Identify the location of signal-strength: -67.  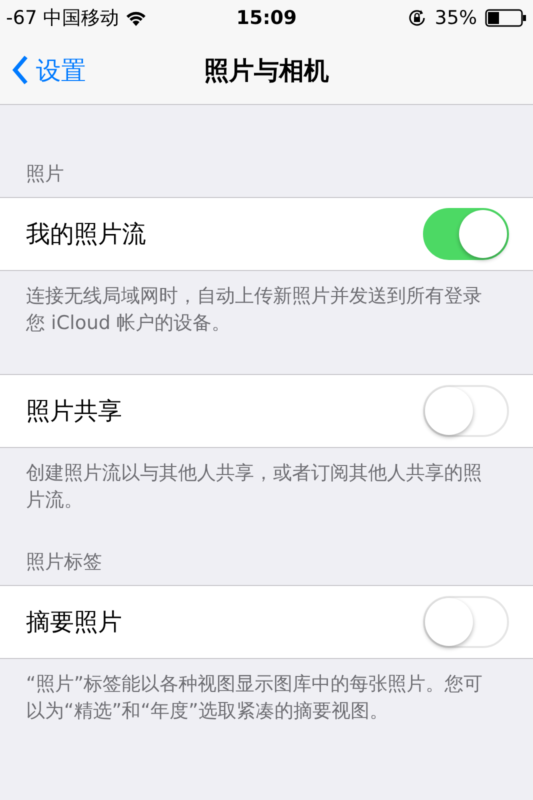
(22, 18).